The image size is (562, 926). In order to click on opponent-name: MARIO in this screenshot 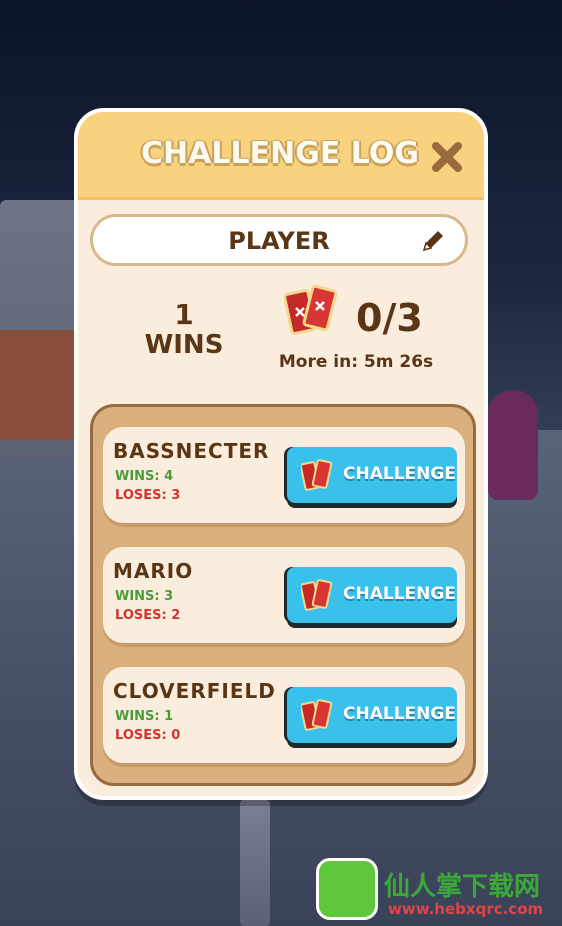, I will do `click(153, 571)`.